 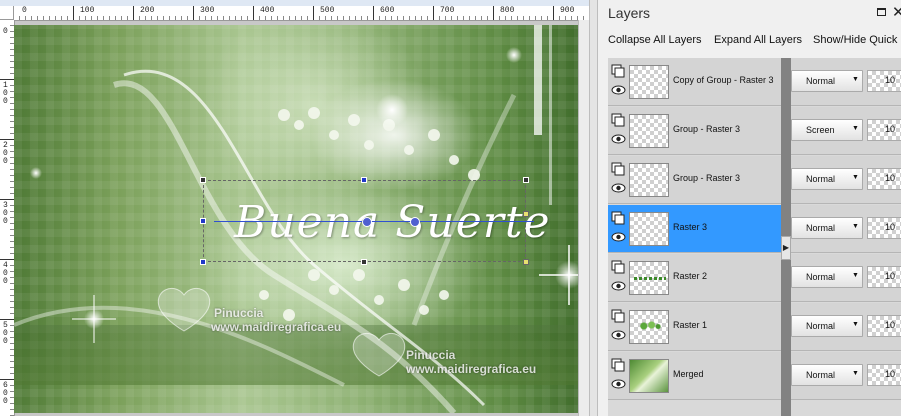 What do you see at coordinates (749, 13) in the screenshot?
I see `panel-header: Layers ✕` at bounding box center [749, 13].